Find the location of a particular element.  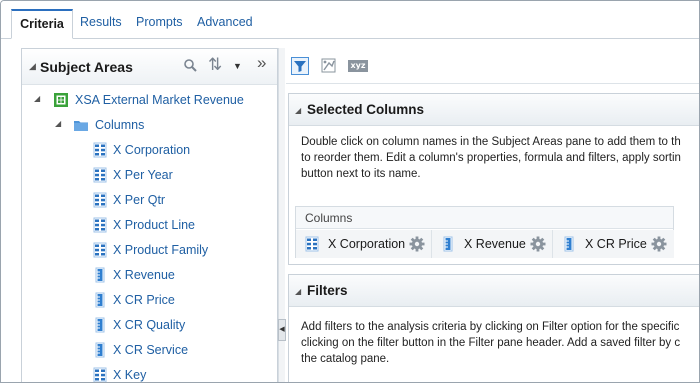

tree-item-column: X CR Price is located at coordinates (149, 300).